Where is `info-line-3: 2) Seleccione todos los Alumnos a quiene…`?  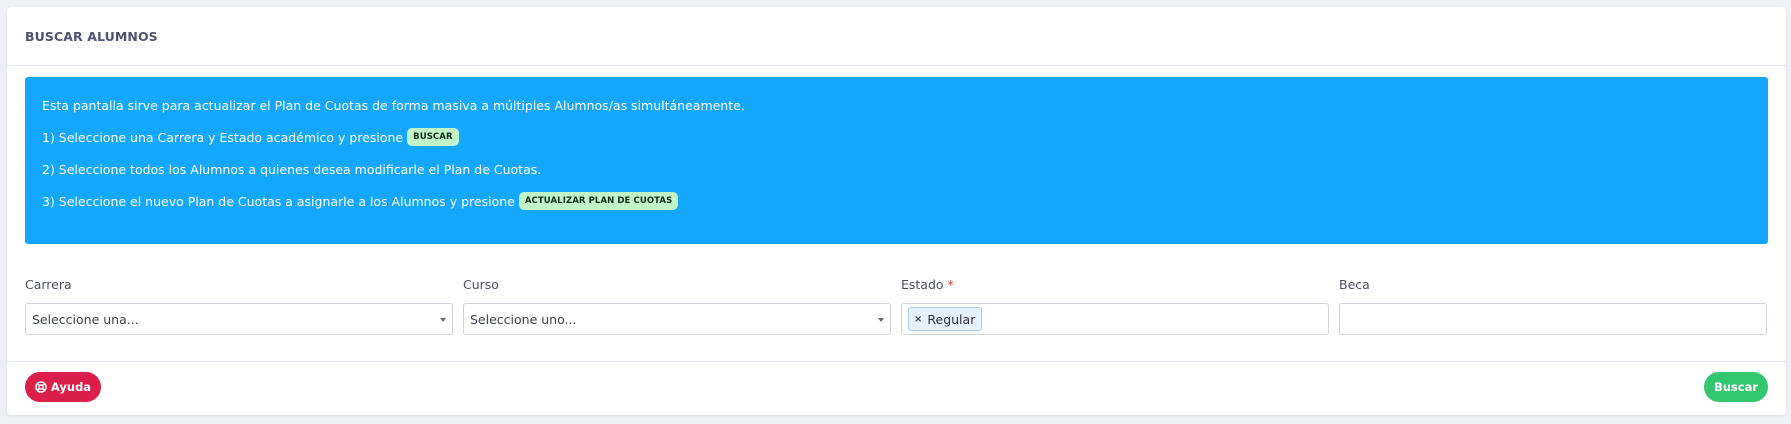 info-line-3: 2) Seleccione todos los Alumnos a quiene… is located at coordinates (292, 169).